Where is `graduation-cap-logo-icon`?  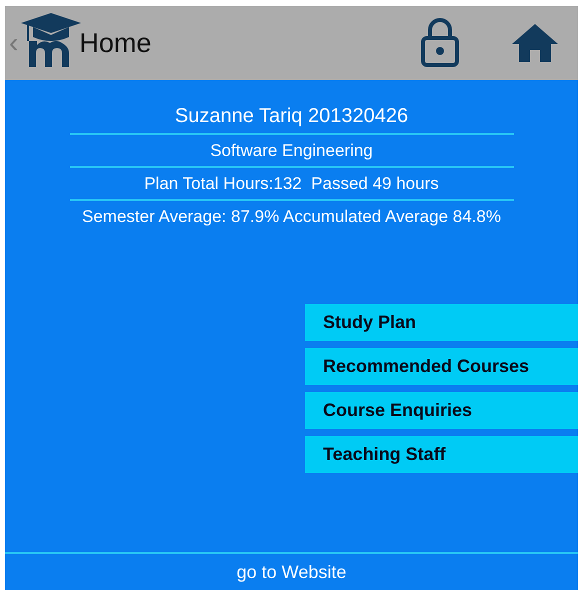
graduation-cap-logo-icon is located at coordinates (51, 39).